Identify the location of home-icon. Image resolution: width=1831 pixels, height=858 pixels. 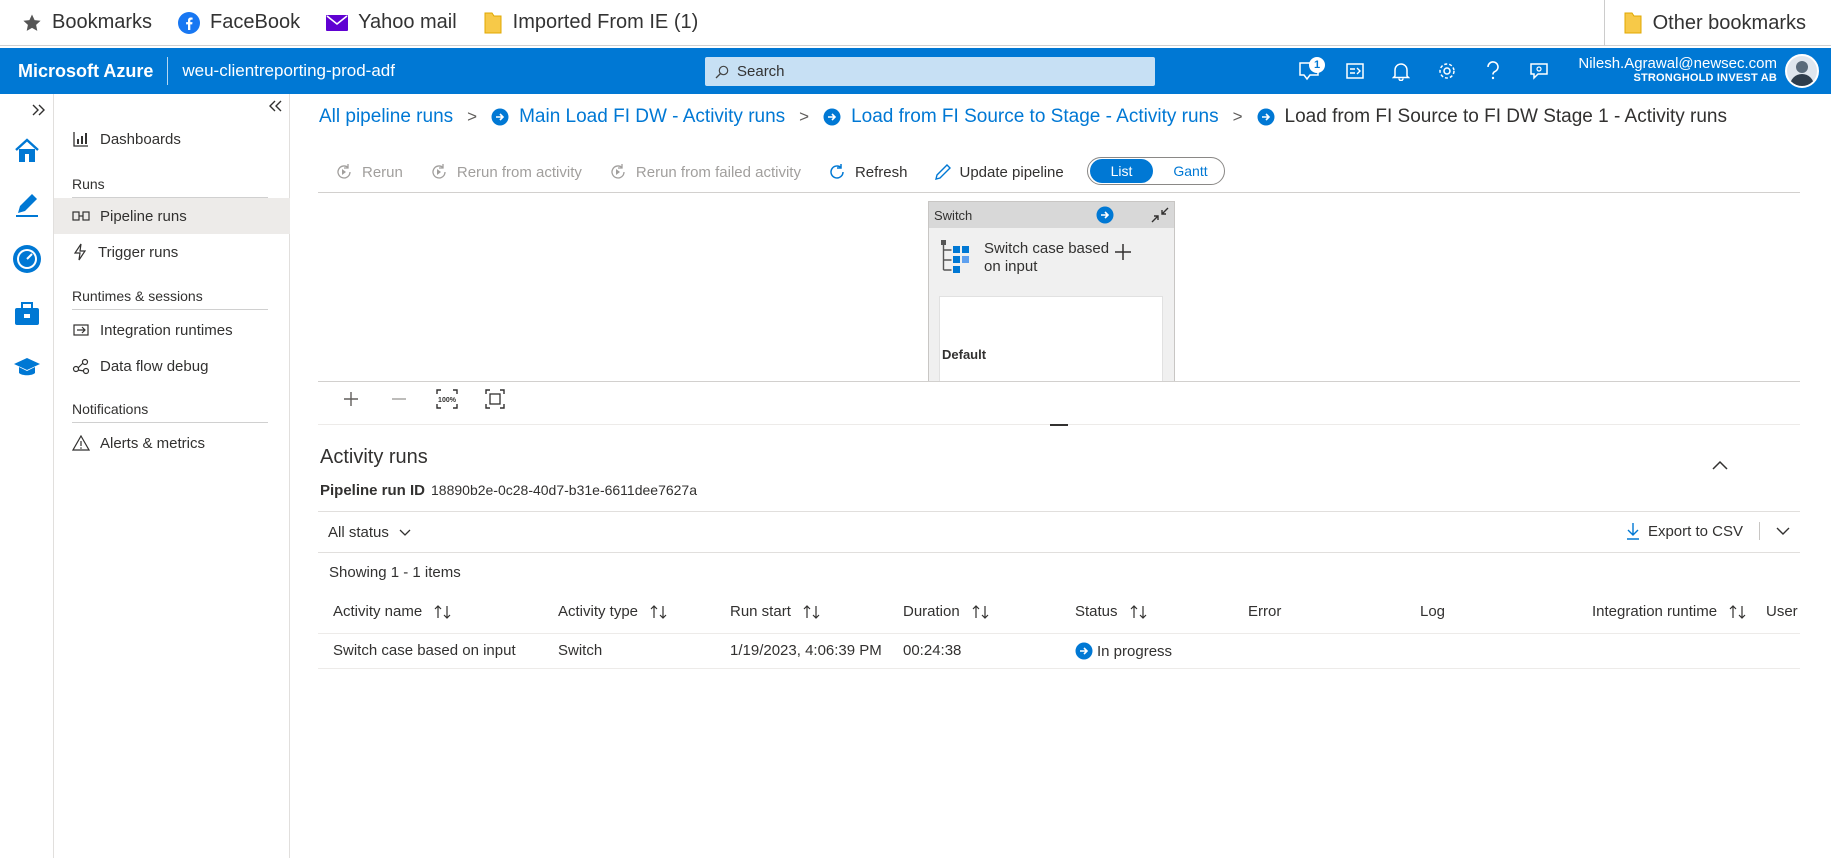
(27, 151).